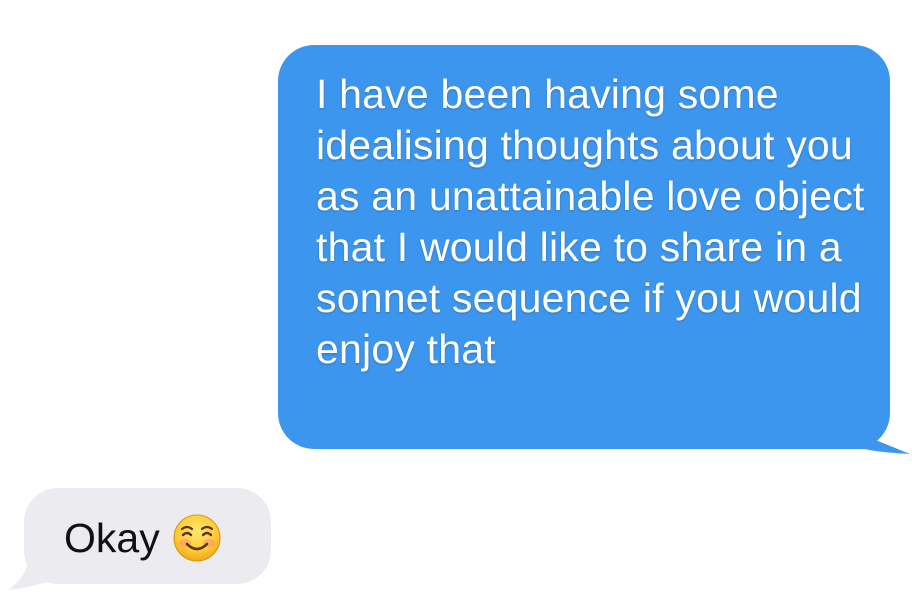 The image size is (912, 616). Describe the element at coordinates (873, 439) in the screenshot. I see `sent-bubble-tail` at that location.